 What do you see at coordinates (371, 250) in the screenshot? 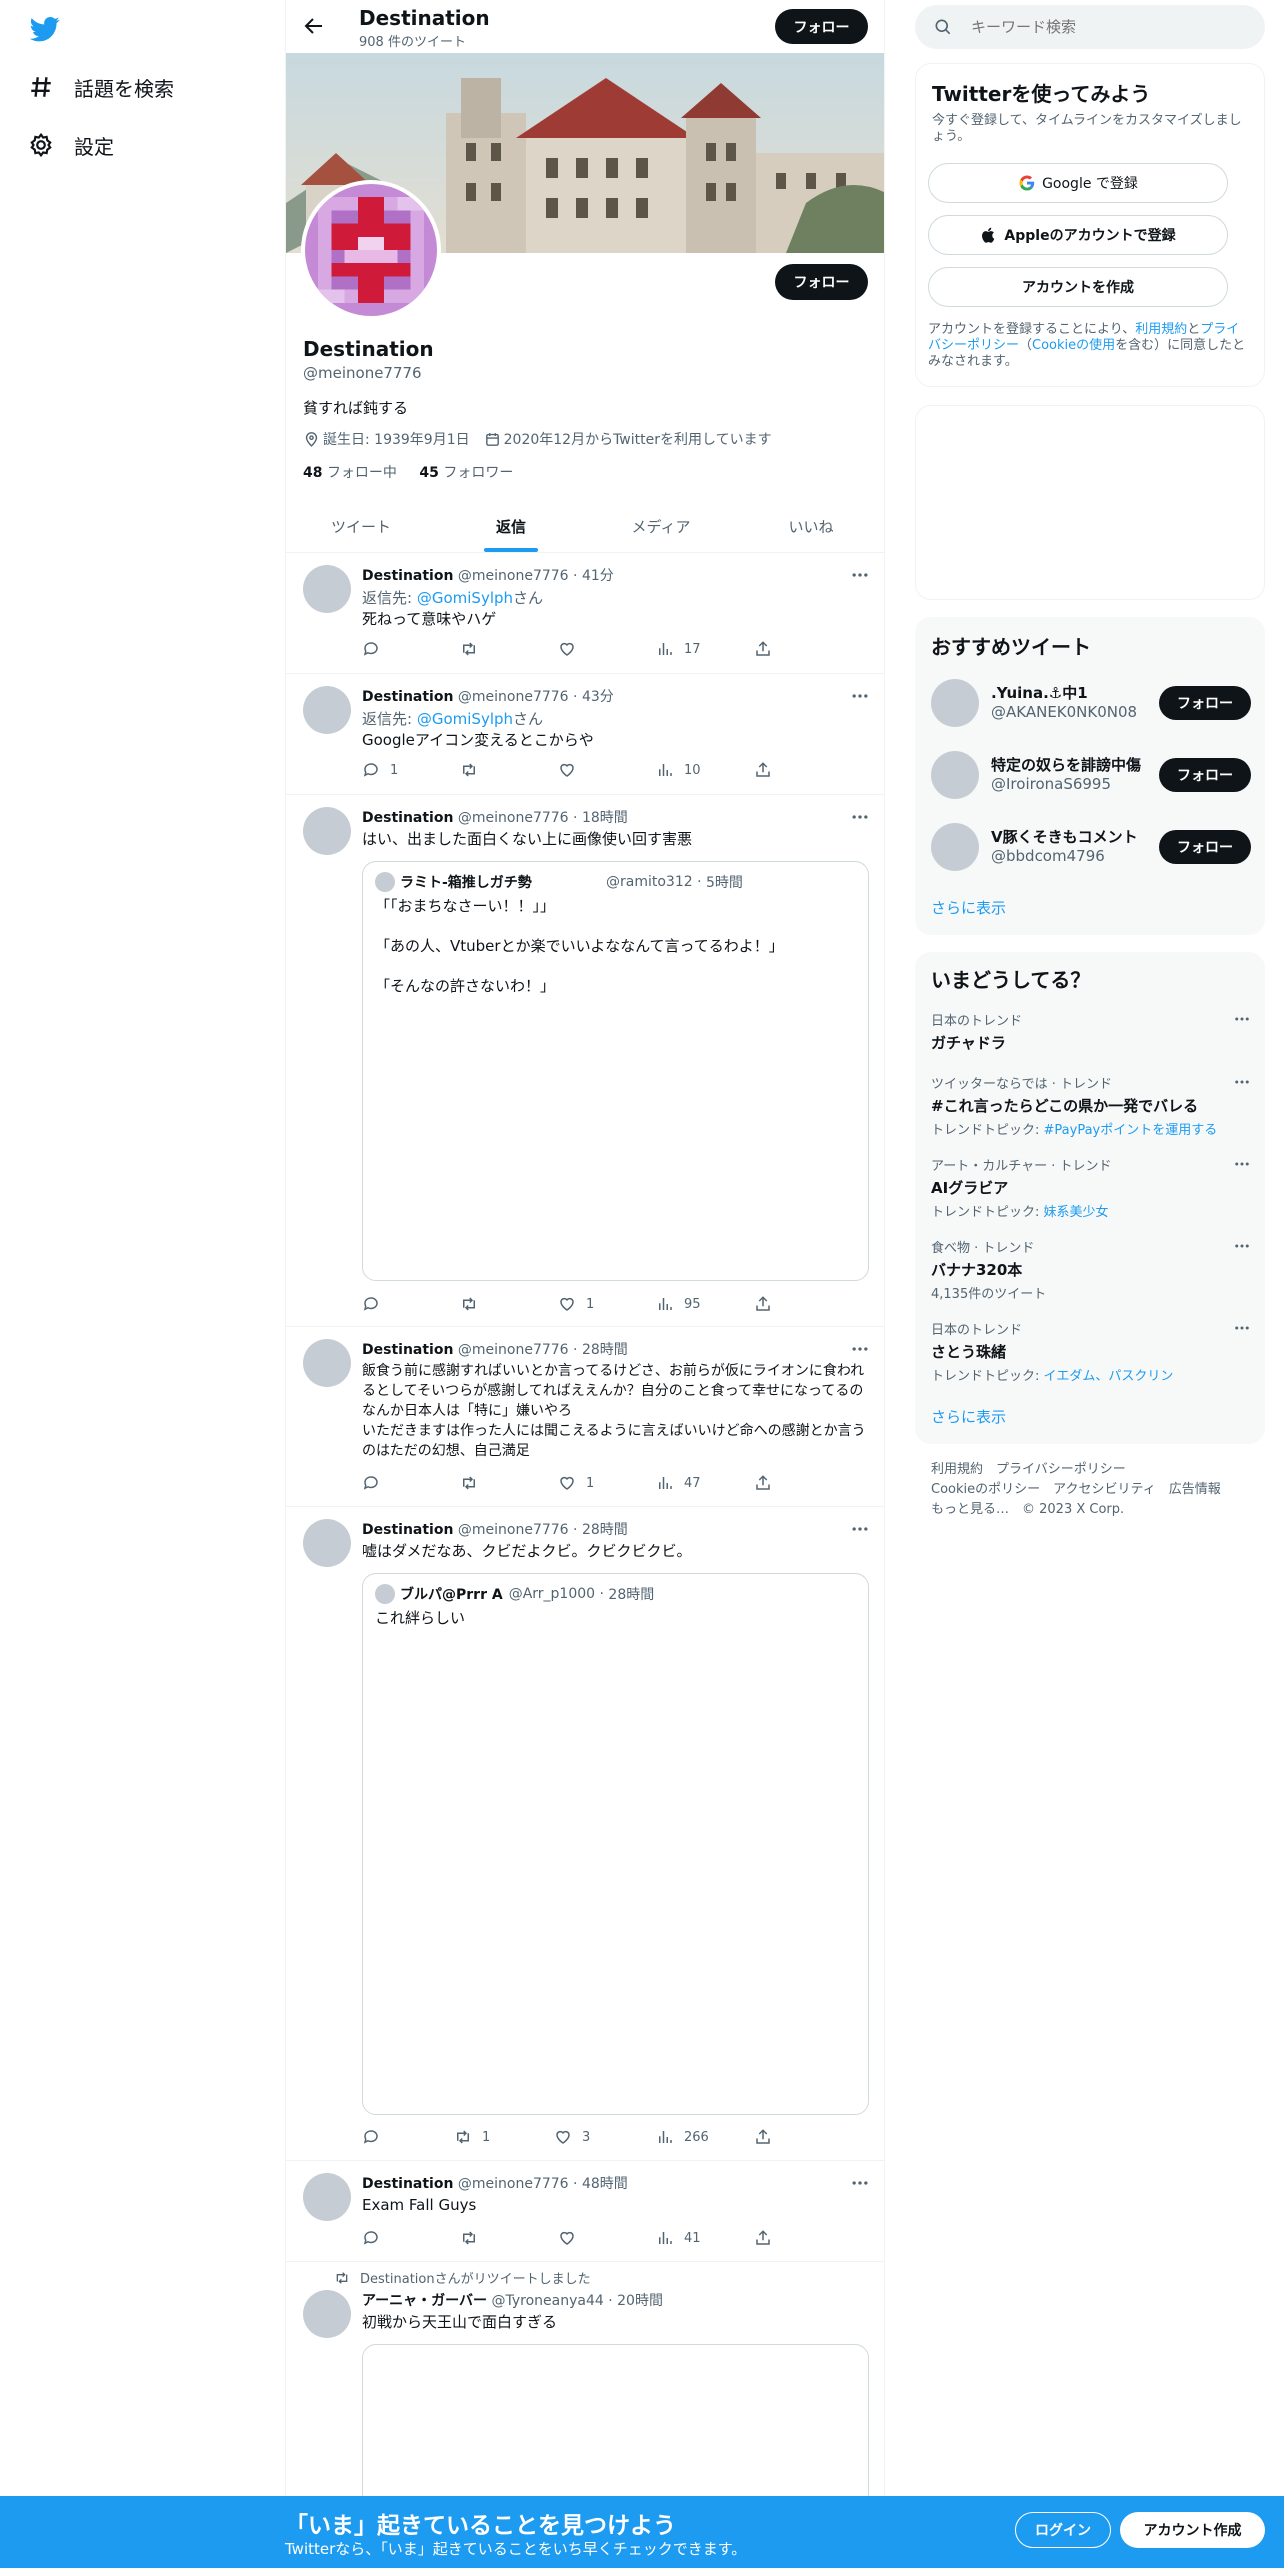
I see `profile-avatar` at bounding box center [371, 250].